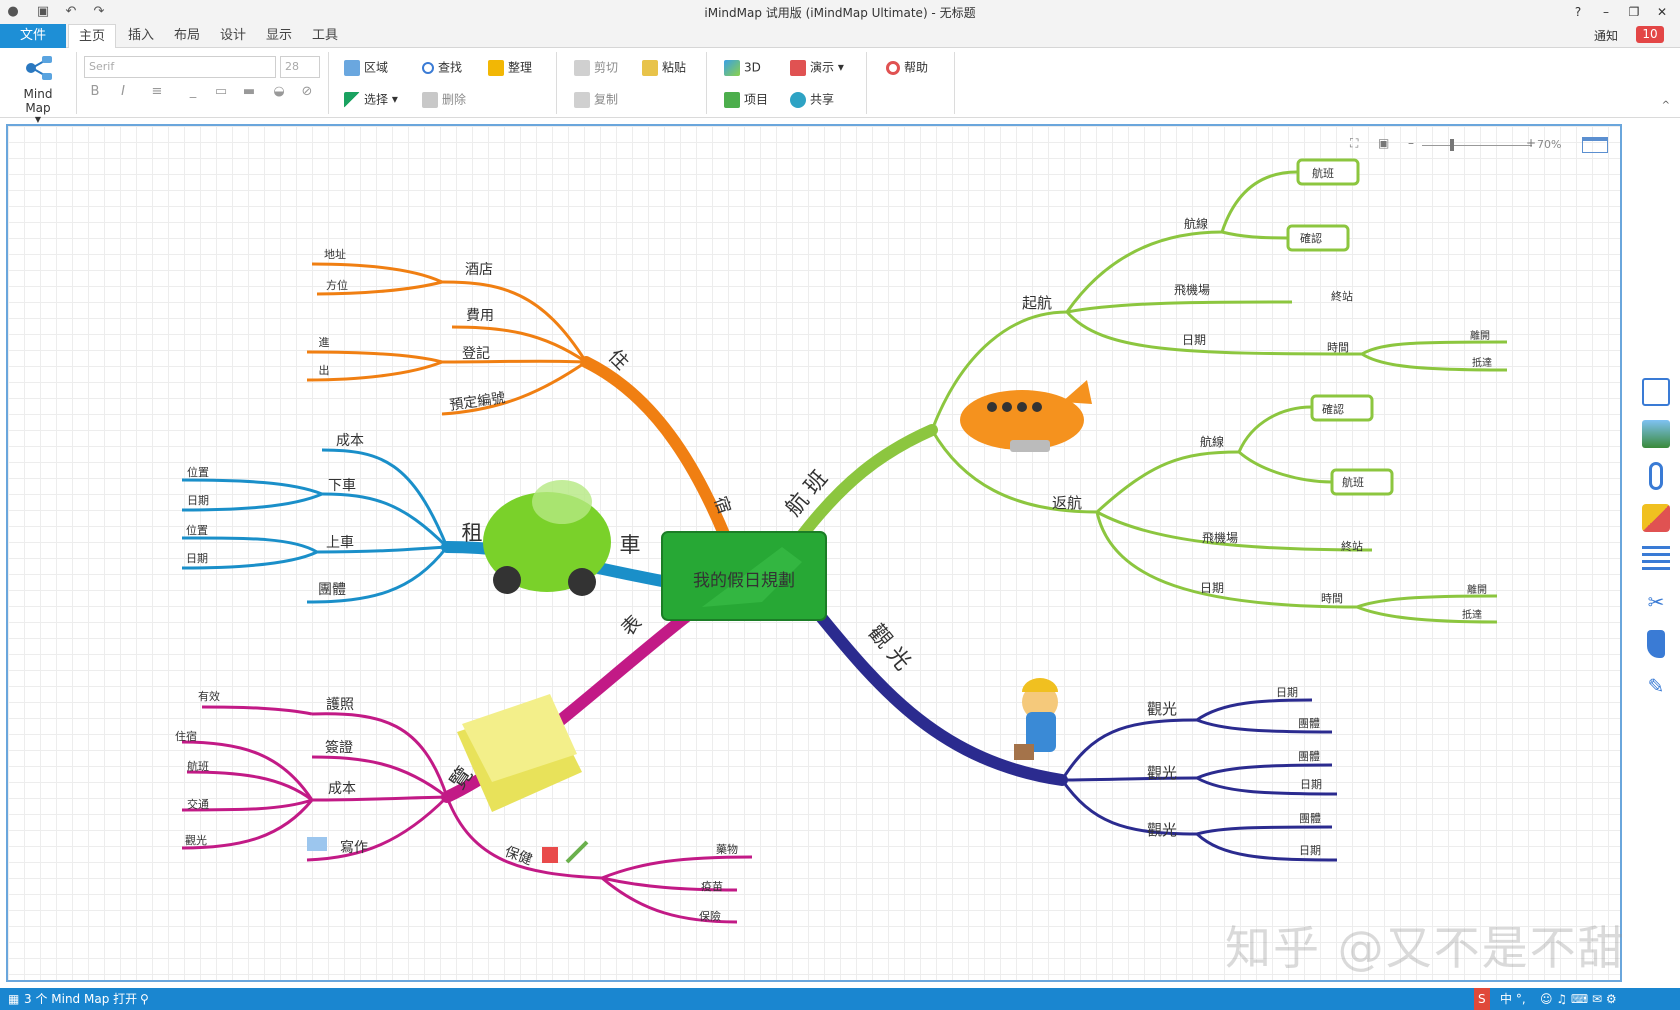 The width and height of the screenshot is (1680, 1010). Describe the element at coordinates (746, 99) in the screenshot. I see `project-button: 项目` at that location.